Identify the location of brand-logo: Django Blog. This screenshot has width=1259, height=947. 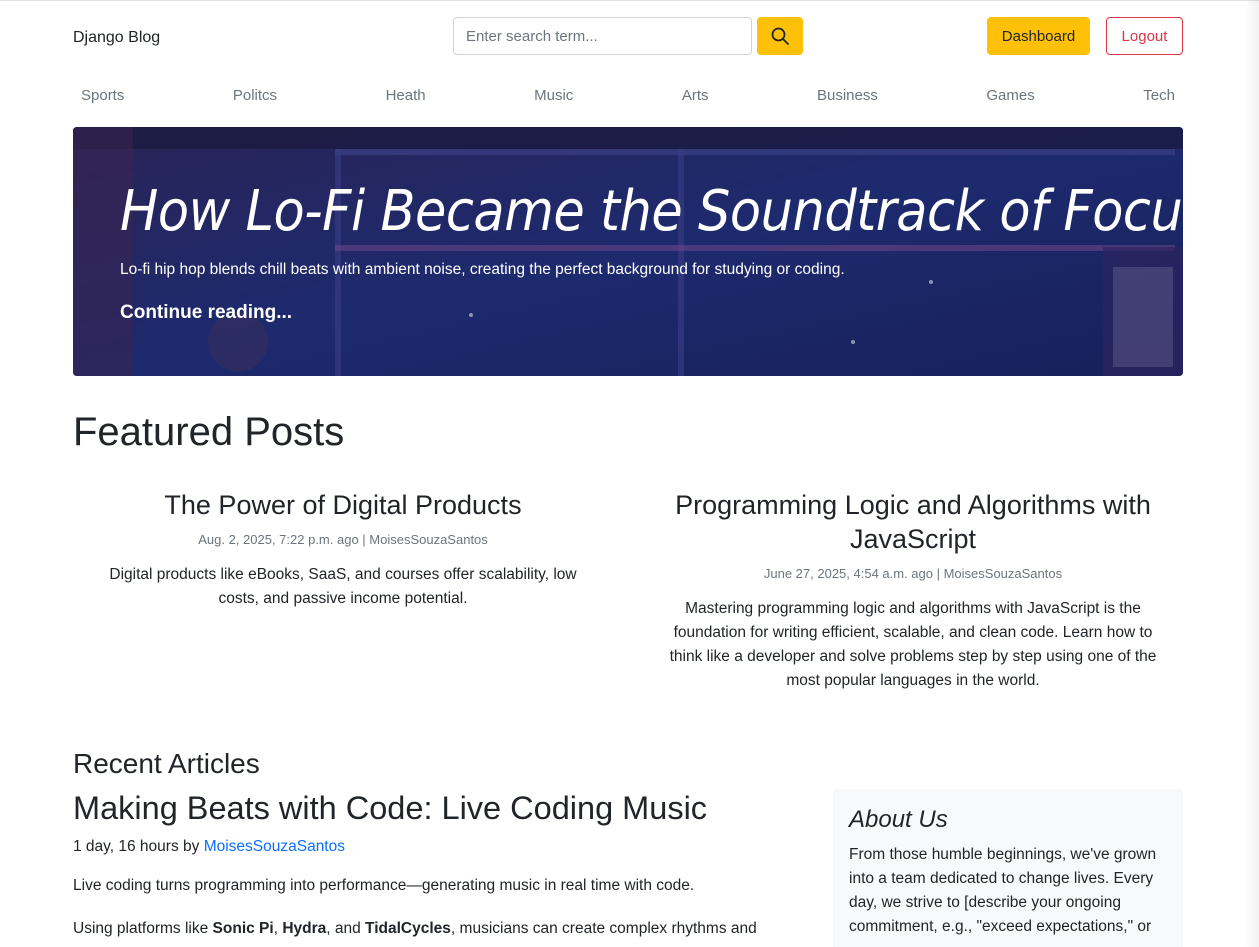
(116, 38).